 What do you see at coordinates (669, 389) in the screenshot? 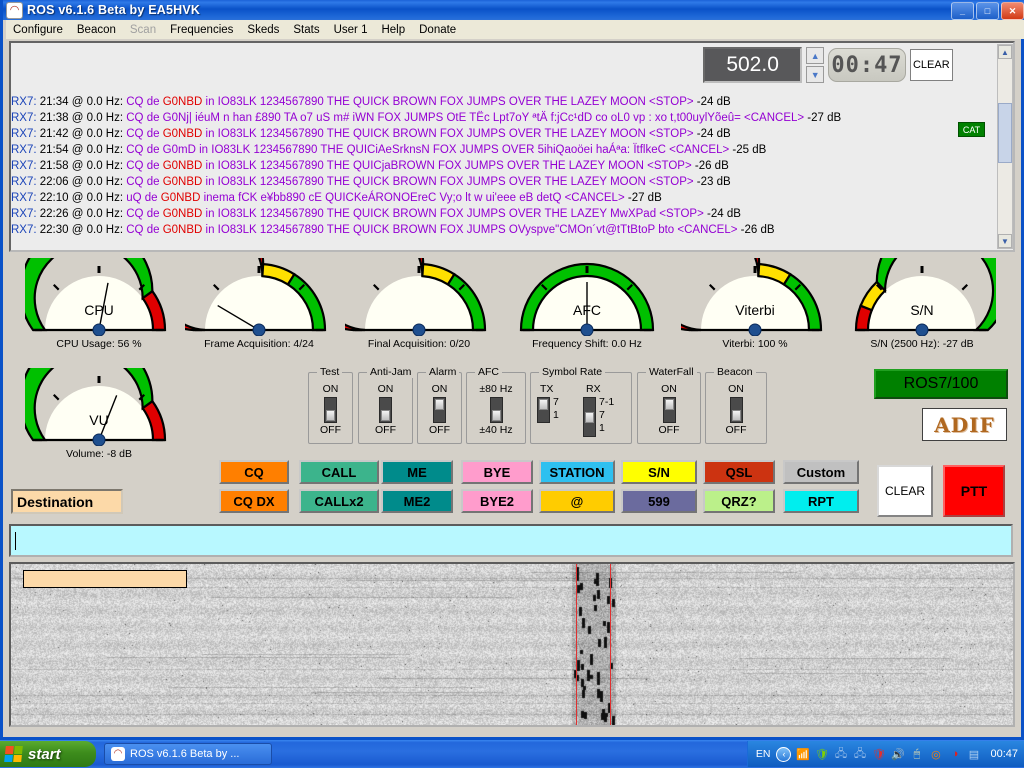
I see `waterfall-on-label: ON` at bounding box center [669, 389].